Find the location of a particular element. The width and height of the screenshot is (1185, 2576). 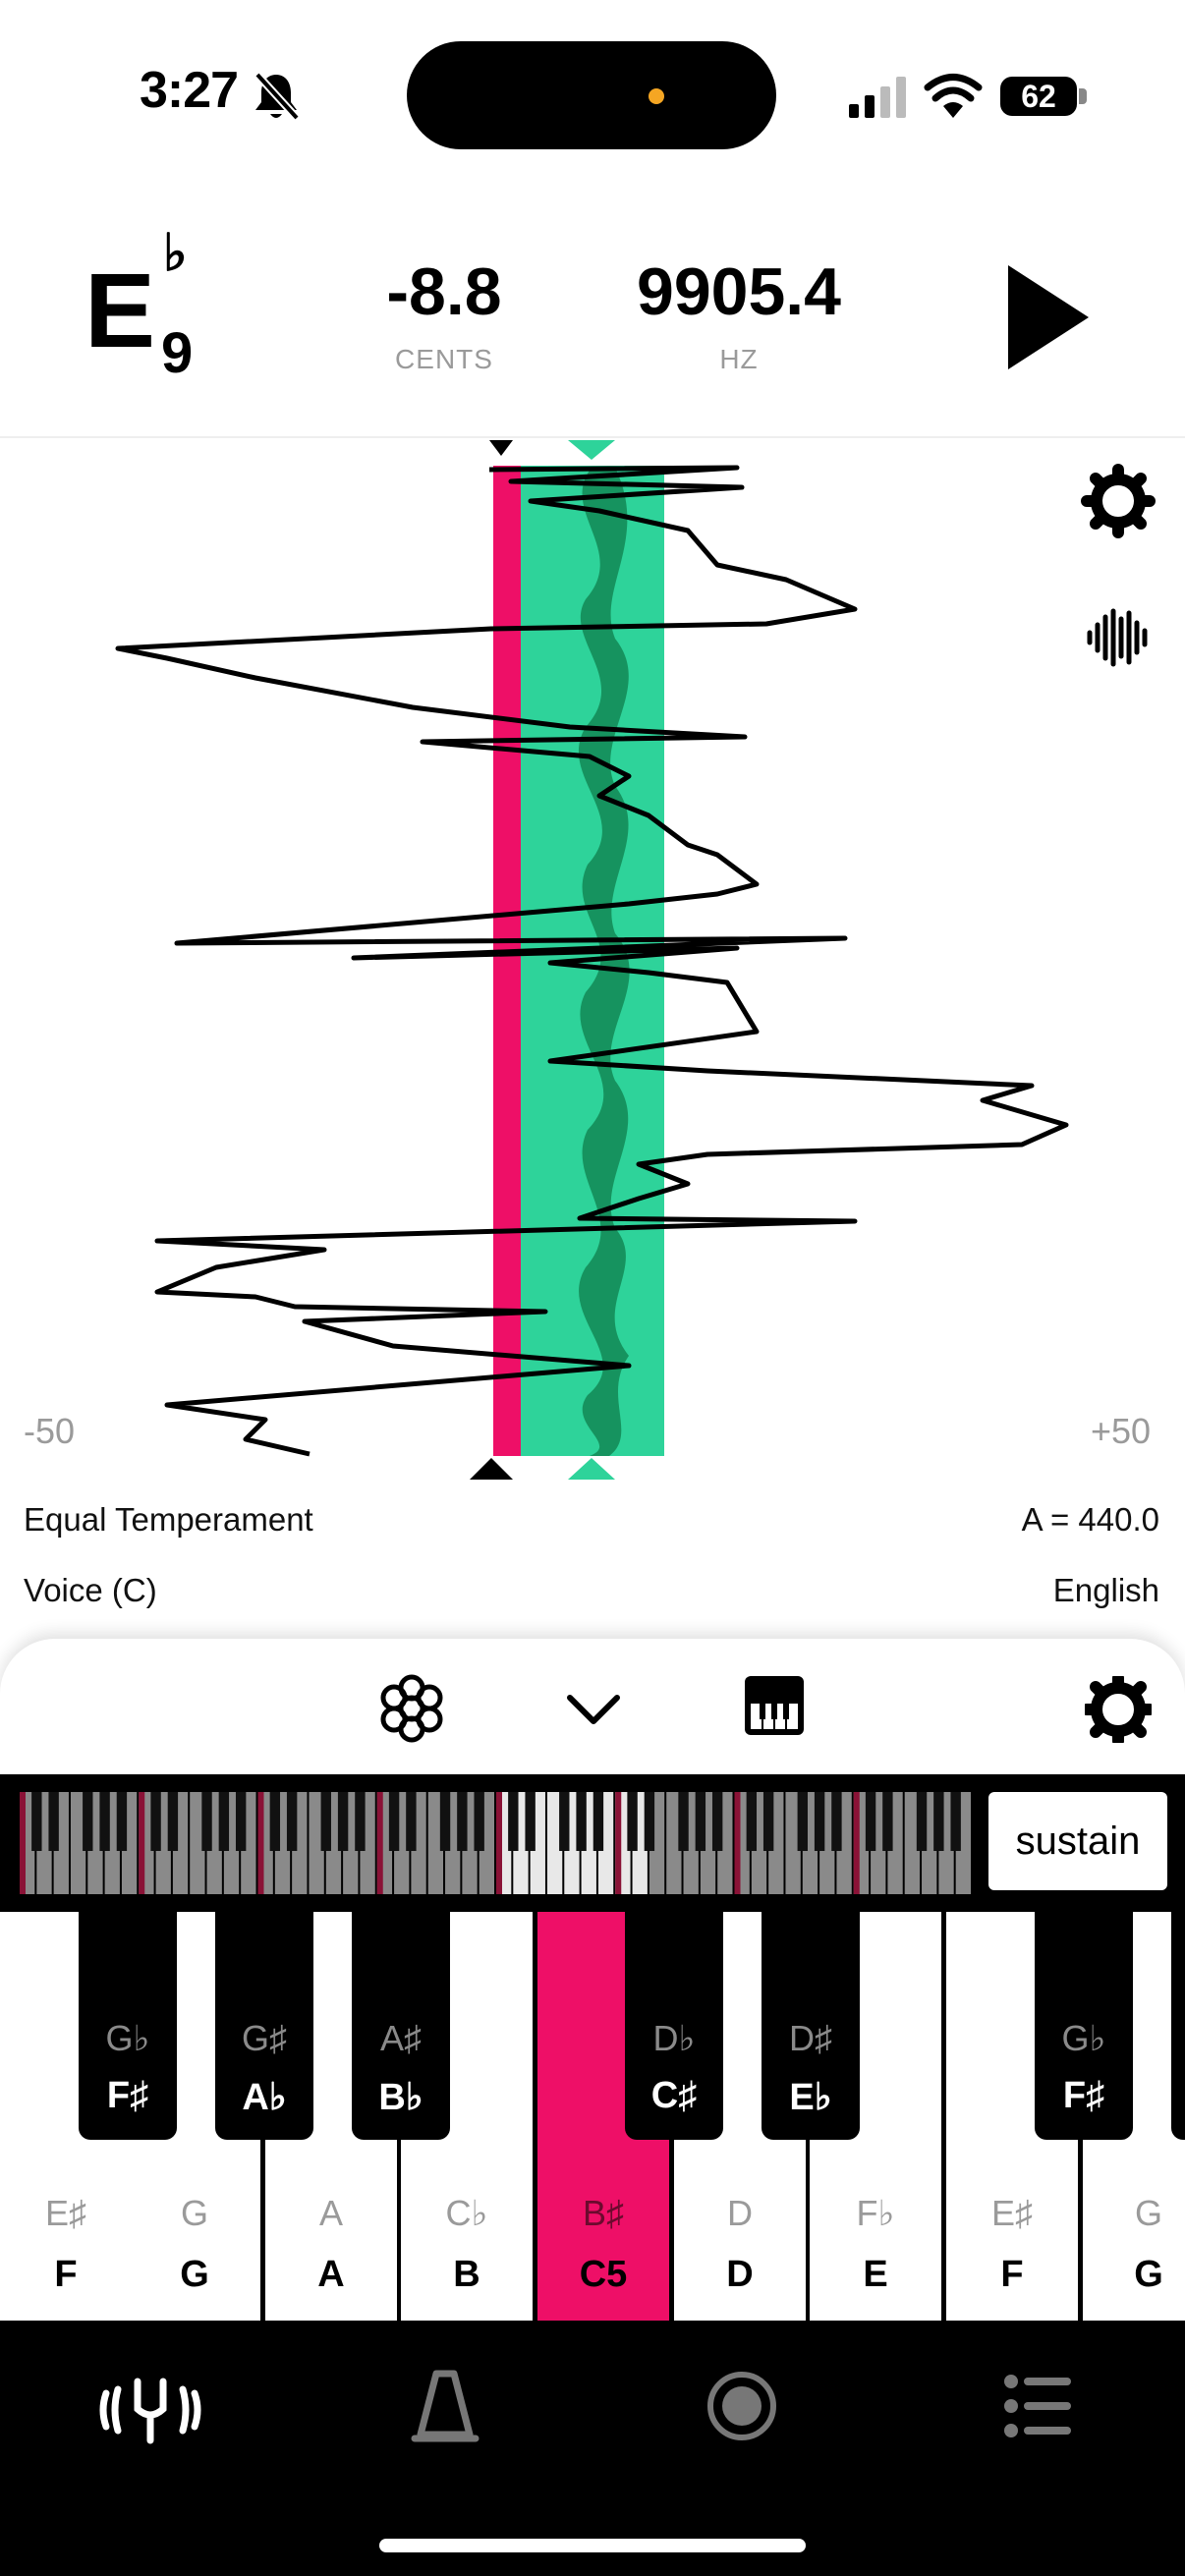

white-key-alt-label: D is located at coordinates (740, 2213).